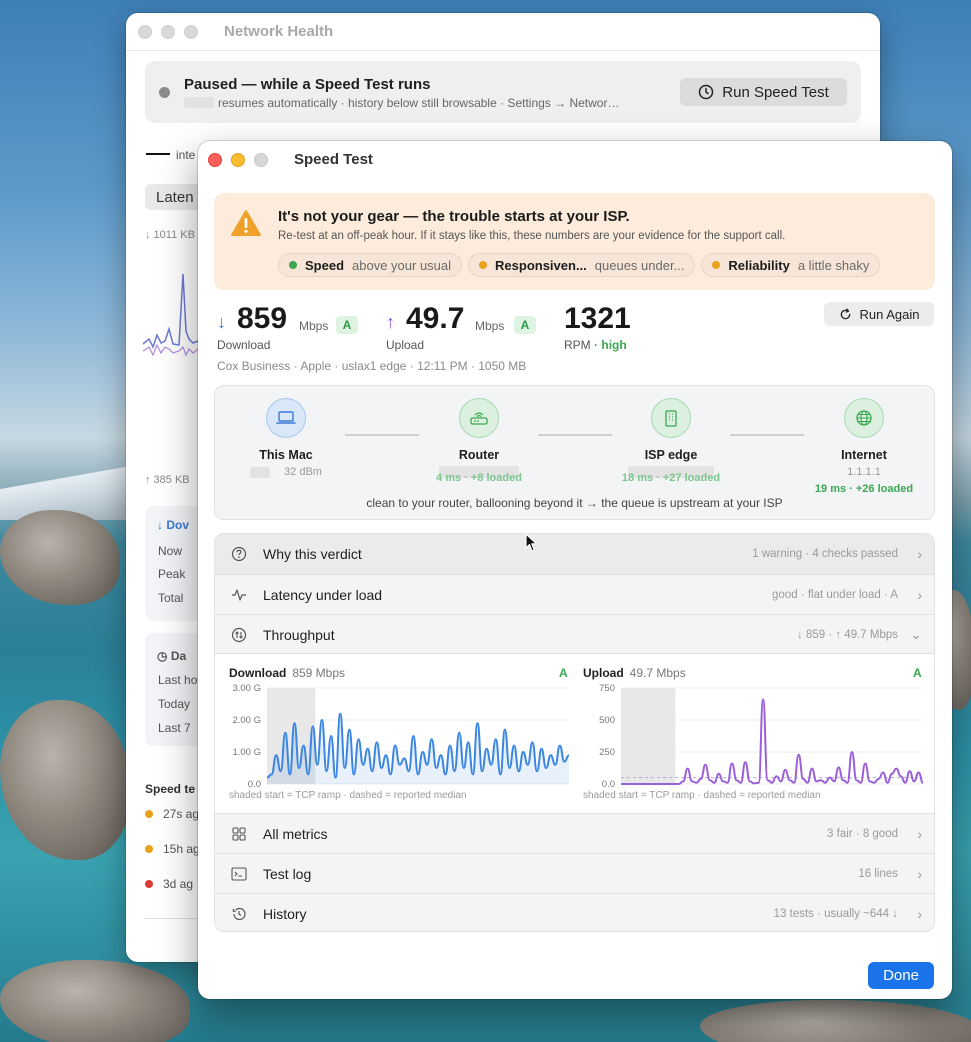 The height and width of the screenshot is (1042, 971). Describe the element at coordinates (525, 325) in the screenshot. I see `upload-grade: A` at that location.